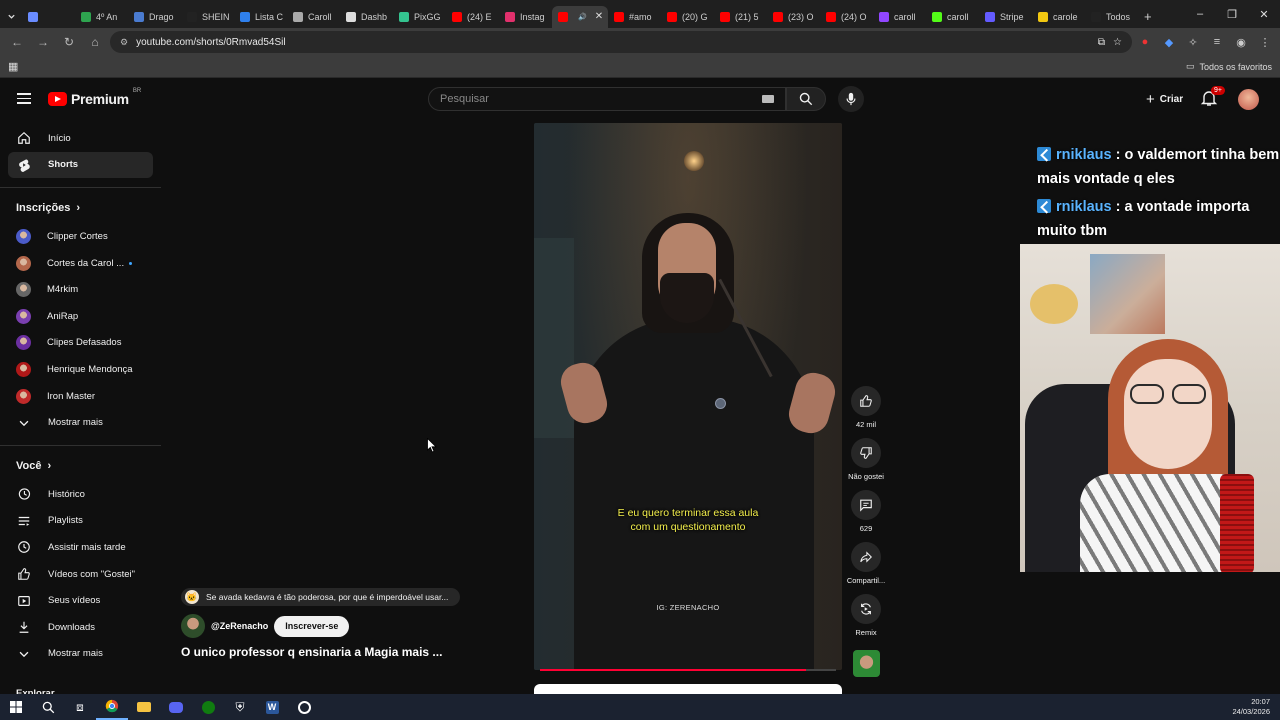  What do you see at coordinates (1241, 42) in the screenshot?
I see `profile-icon: ◉` at bounding box center [1241, 42].